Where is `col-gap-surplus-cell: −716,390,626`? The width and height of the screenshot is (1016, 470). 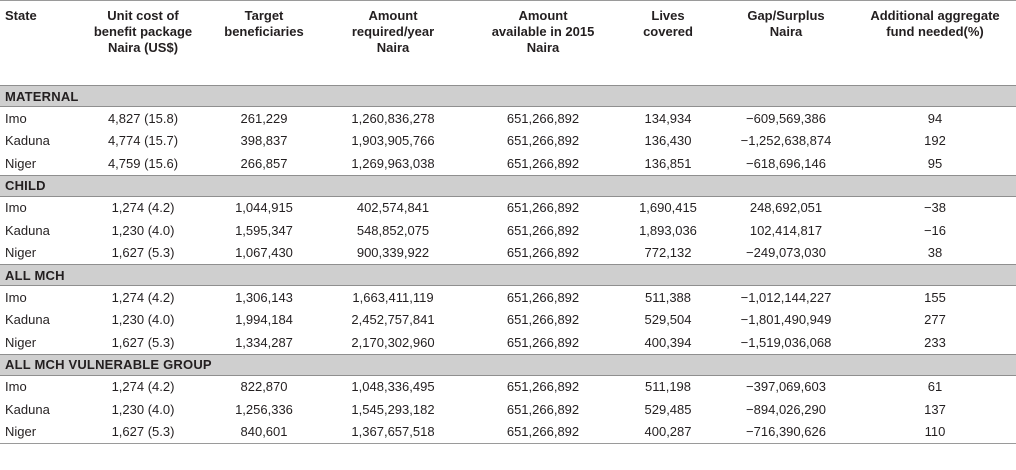 col-gap-surplus-cell: −716,390,626 is located at coordinates (786, 432).